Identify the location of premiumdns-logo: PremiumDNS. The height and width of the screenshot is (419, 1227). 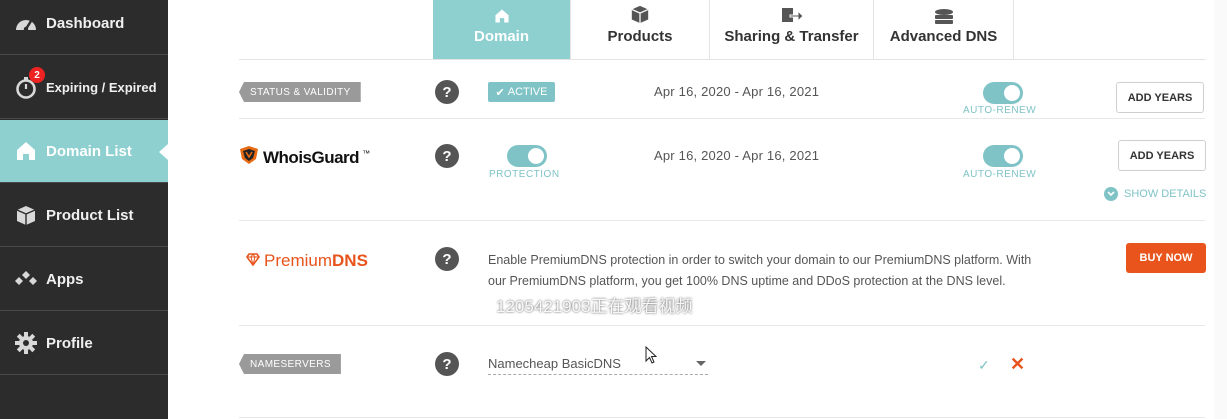
(307, 261).